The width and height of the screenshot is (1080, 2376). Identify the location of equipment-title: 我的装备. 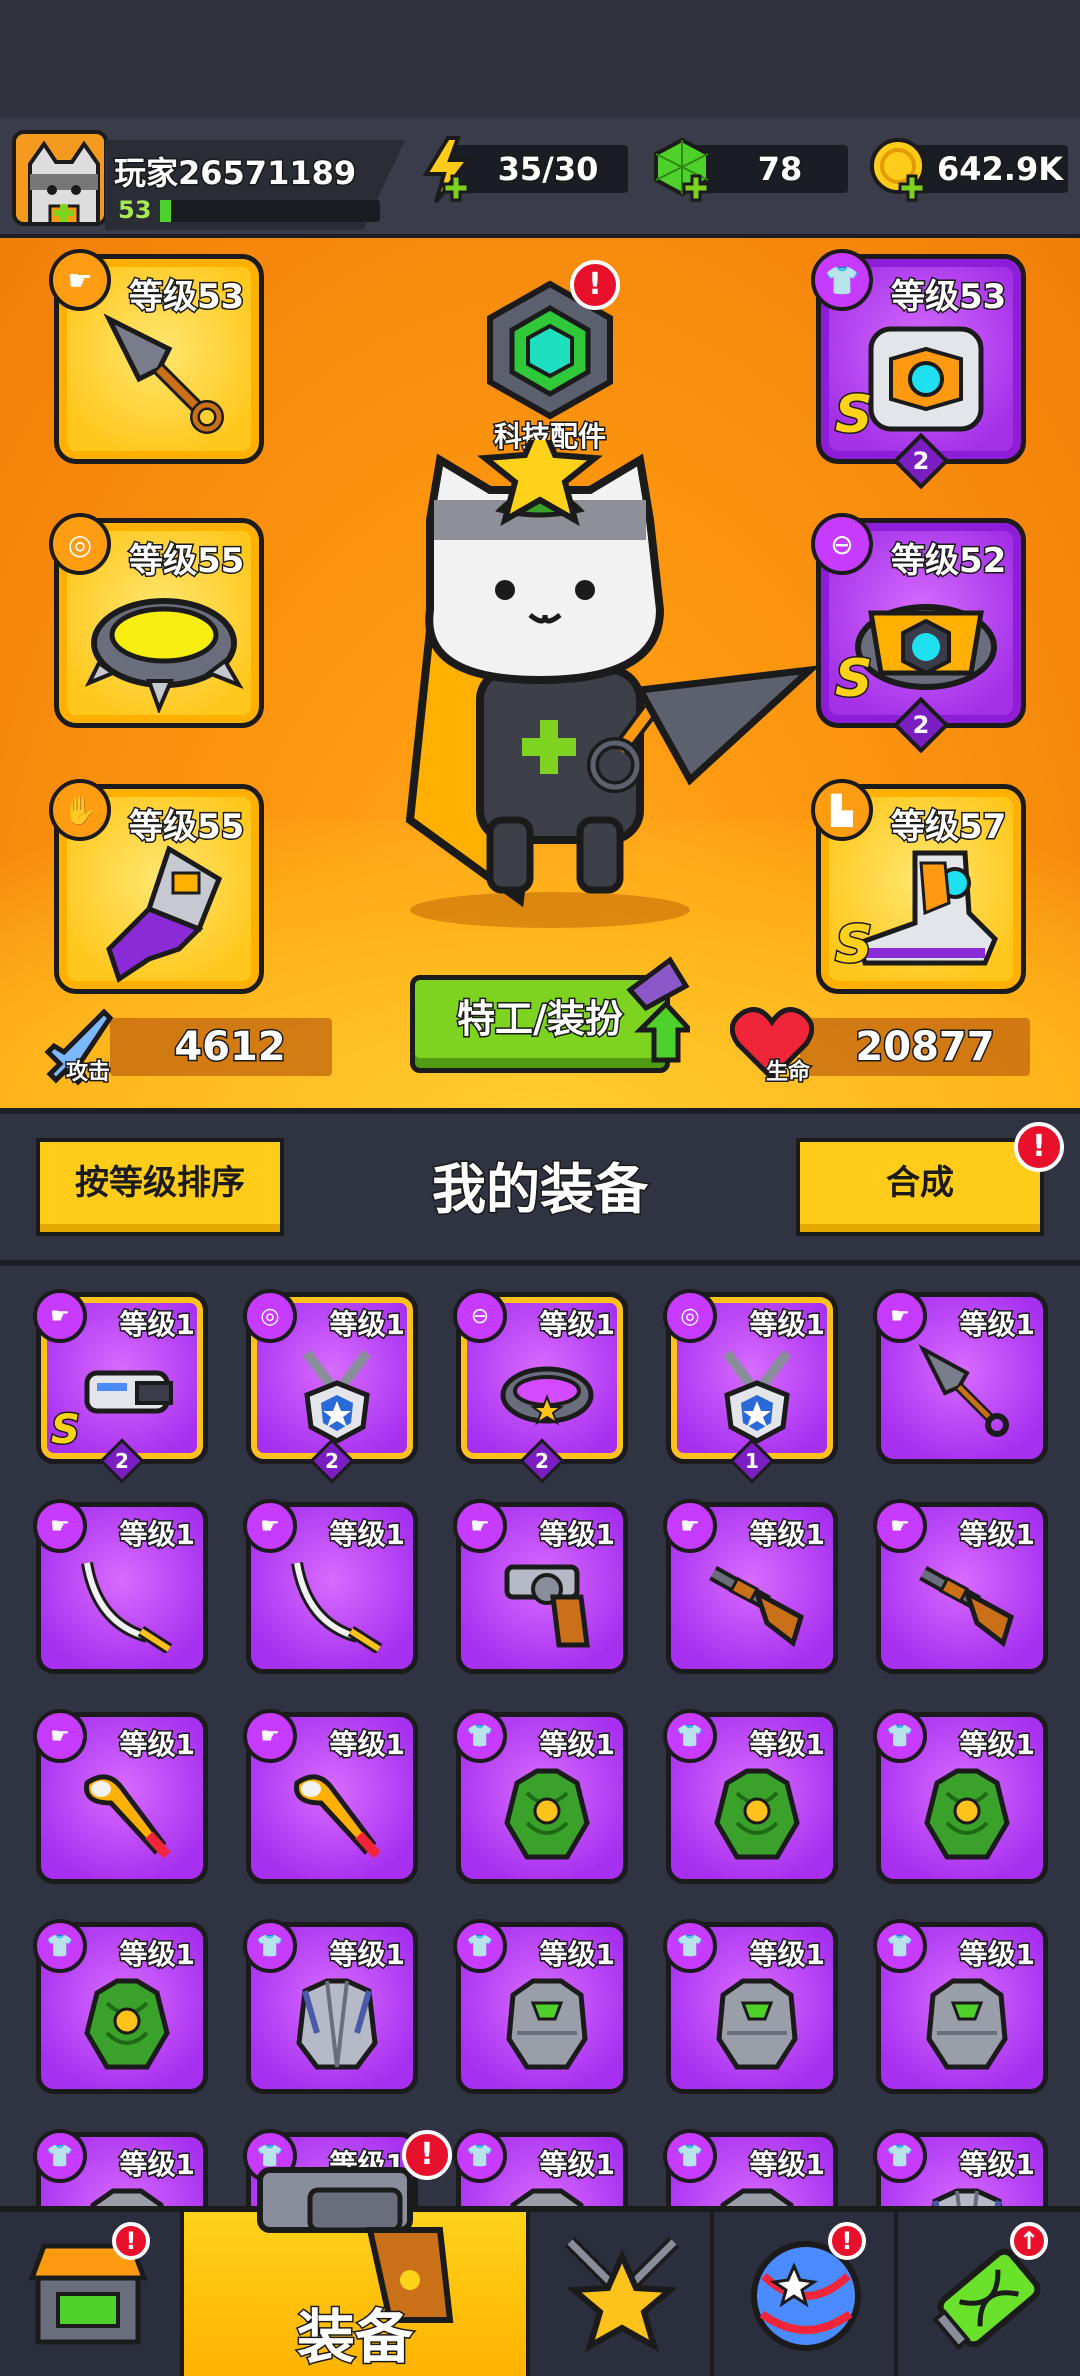
(540, 1190).